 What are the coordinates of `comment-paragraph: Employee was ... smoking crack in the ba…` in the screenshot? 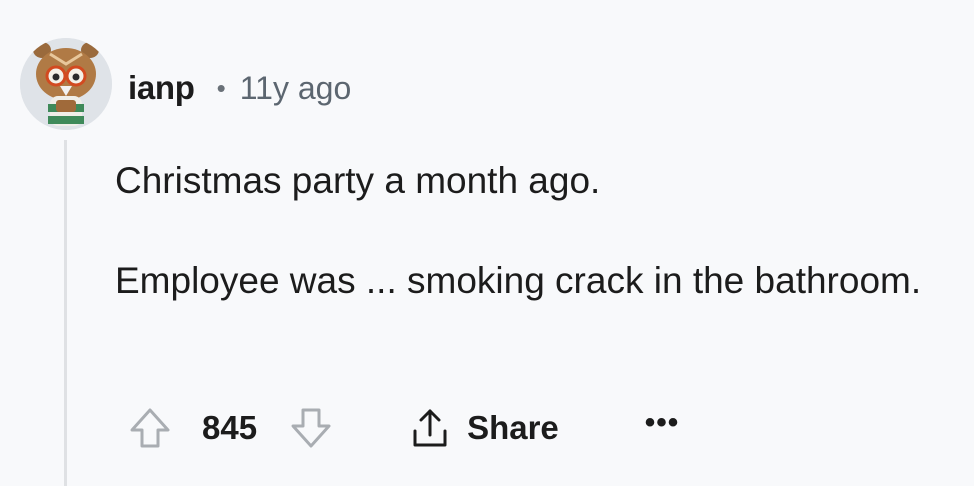 It's located at (518, 280).